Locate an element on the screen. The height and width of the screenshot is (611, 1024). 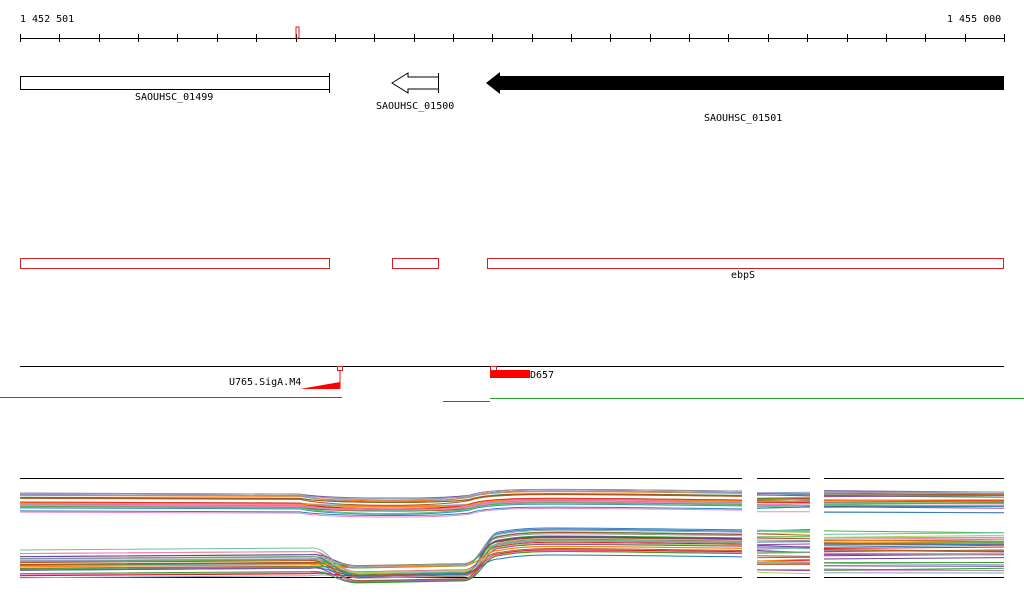
feature-d657-bar is located at coordinates (510, 374).